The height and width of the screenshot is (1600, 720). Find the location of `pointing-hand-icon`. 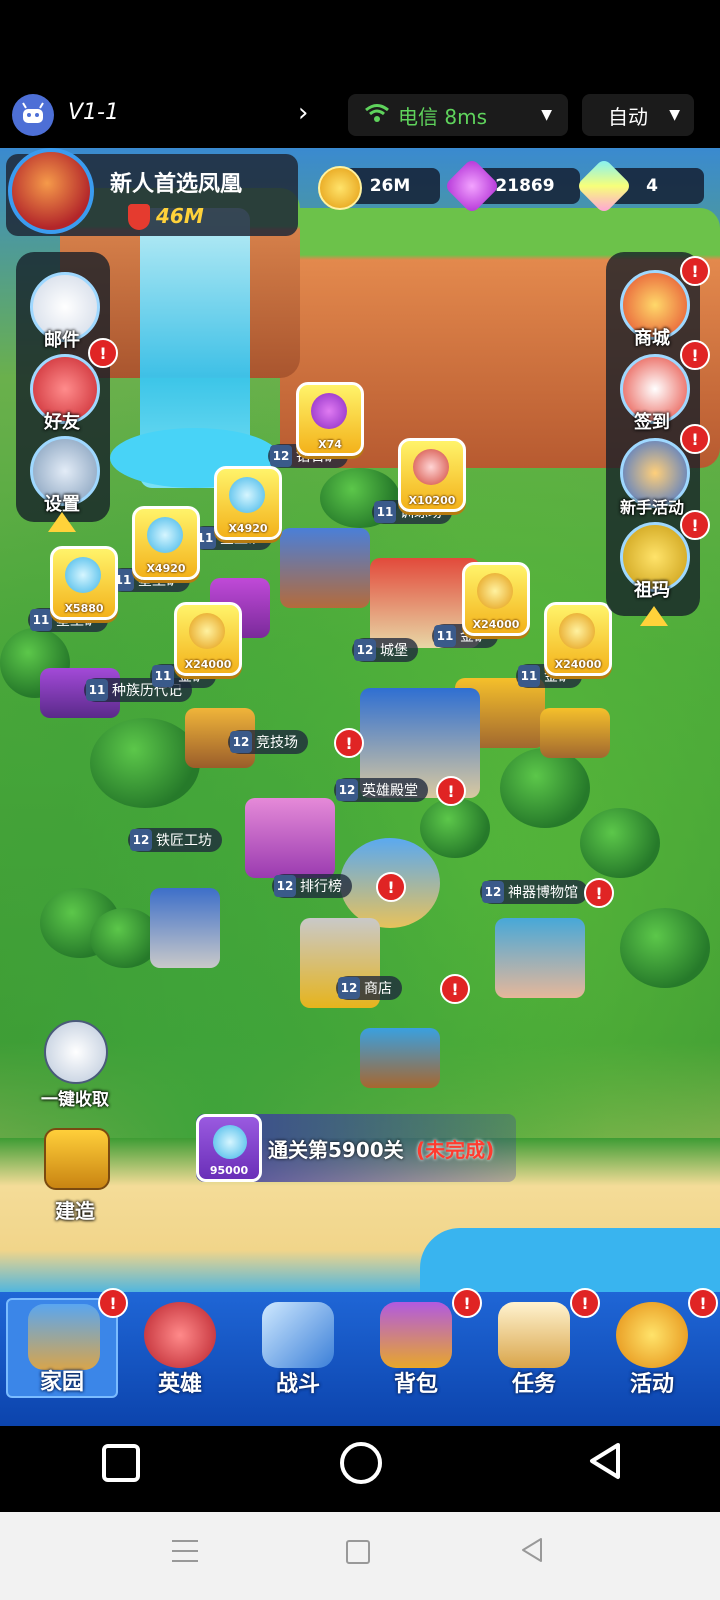

pointing-hand-icon is located at coordinates (76, 1052).